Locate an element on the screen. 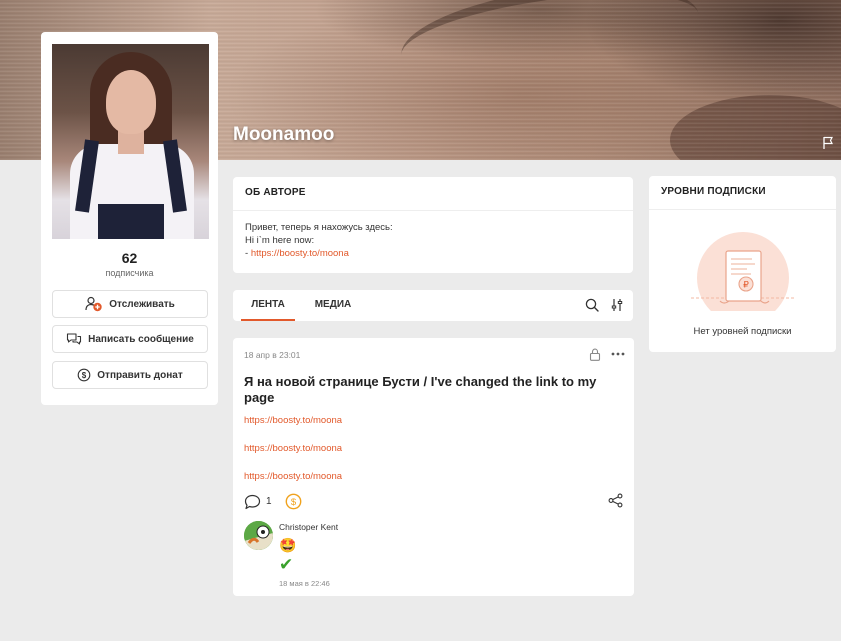 This screenshot has height=641, width=841. donate-button: $ Отправить донат is located at coordinates (130, 375).